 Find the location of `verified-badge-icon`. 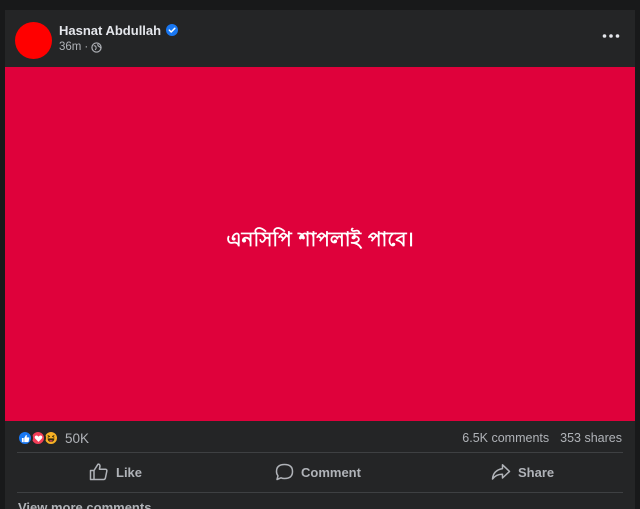

verified-badge-icon is located at coordinates (172, 30).